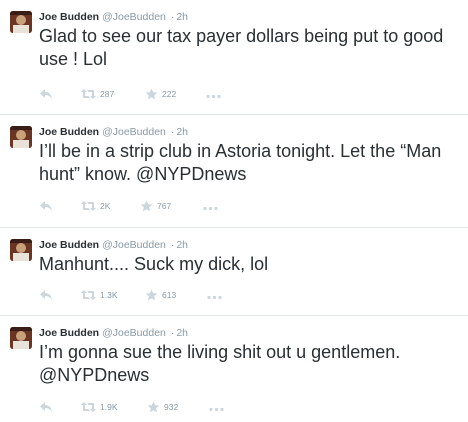 The image size is (468, 422). Describe the element at coordinates (107, 94) in the screenshot. I see `retweet-count: 287` at that location.